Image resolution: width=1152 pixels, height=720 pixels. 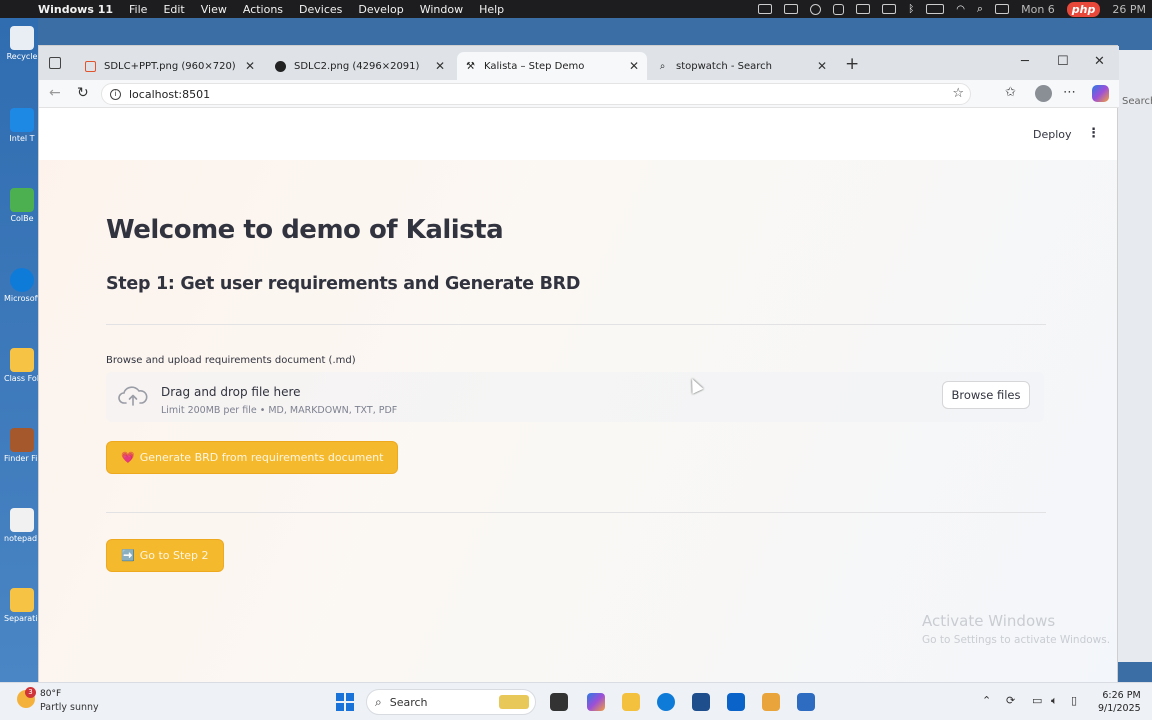 What do you see at coordinates (21, 285) in the screenshot?
I see `desktop-icon-edge: Microsoft Edge` at bounding box center [21, 285].